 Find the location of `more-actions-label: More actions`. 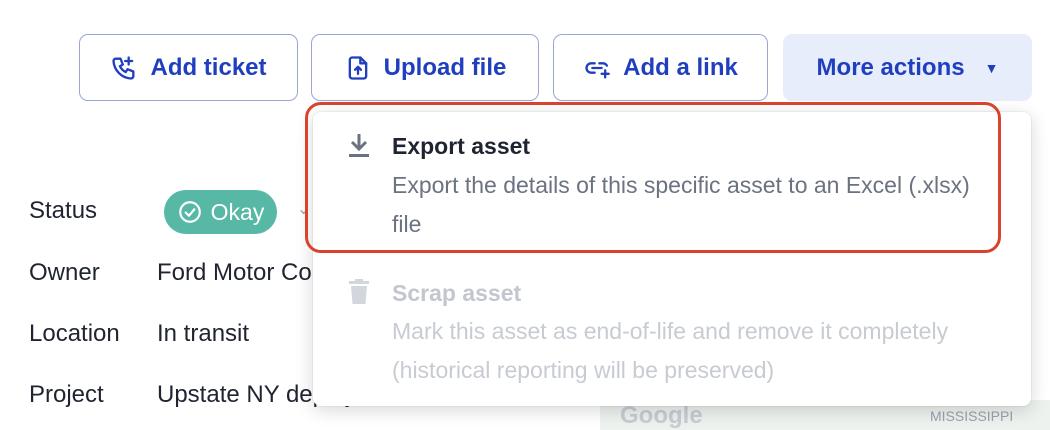

more-actions-label: More actions is located at coordinates (890, 67).